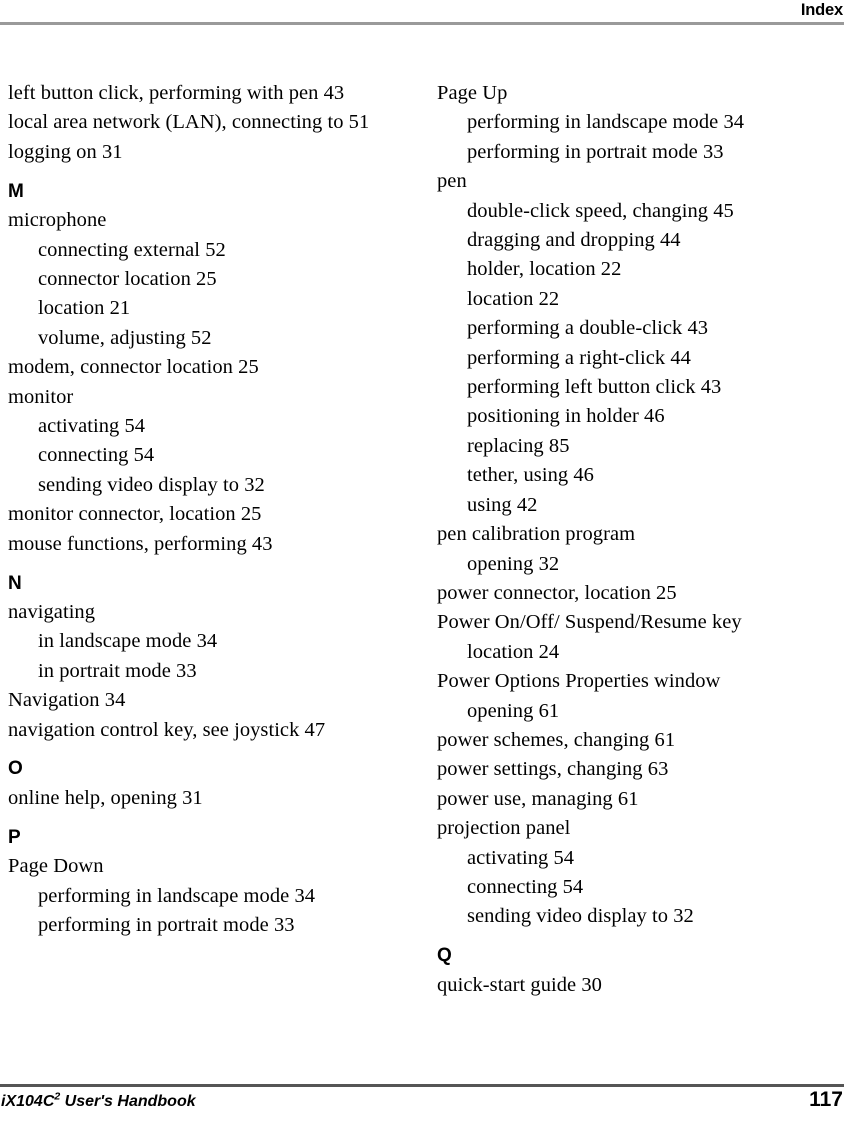 The image size is (844, 1126). Describe the element at coordinates (14, 837) in the screenshot. I see `index-letter-heading: P` at that location.